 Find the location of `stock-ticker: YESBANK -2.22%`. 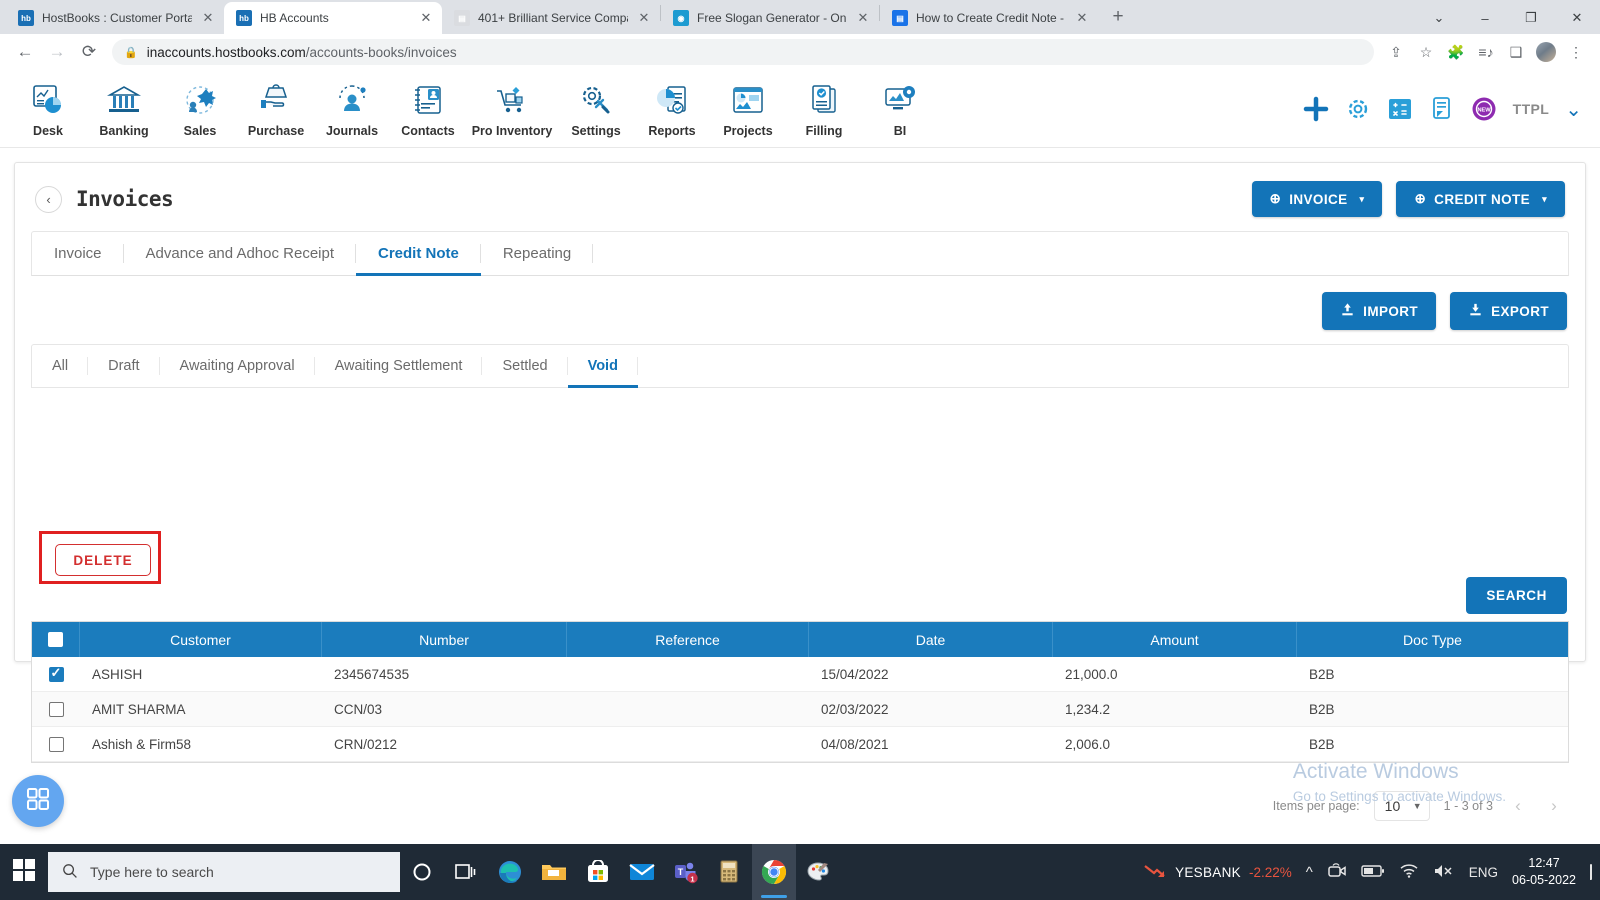

stock-ticker: YESBANK -2.22% is located at coordinates (1217, 872).